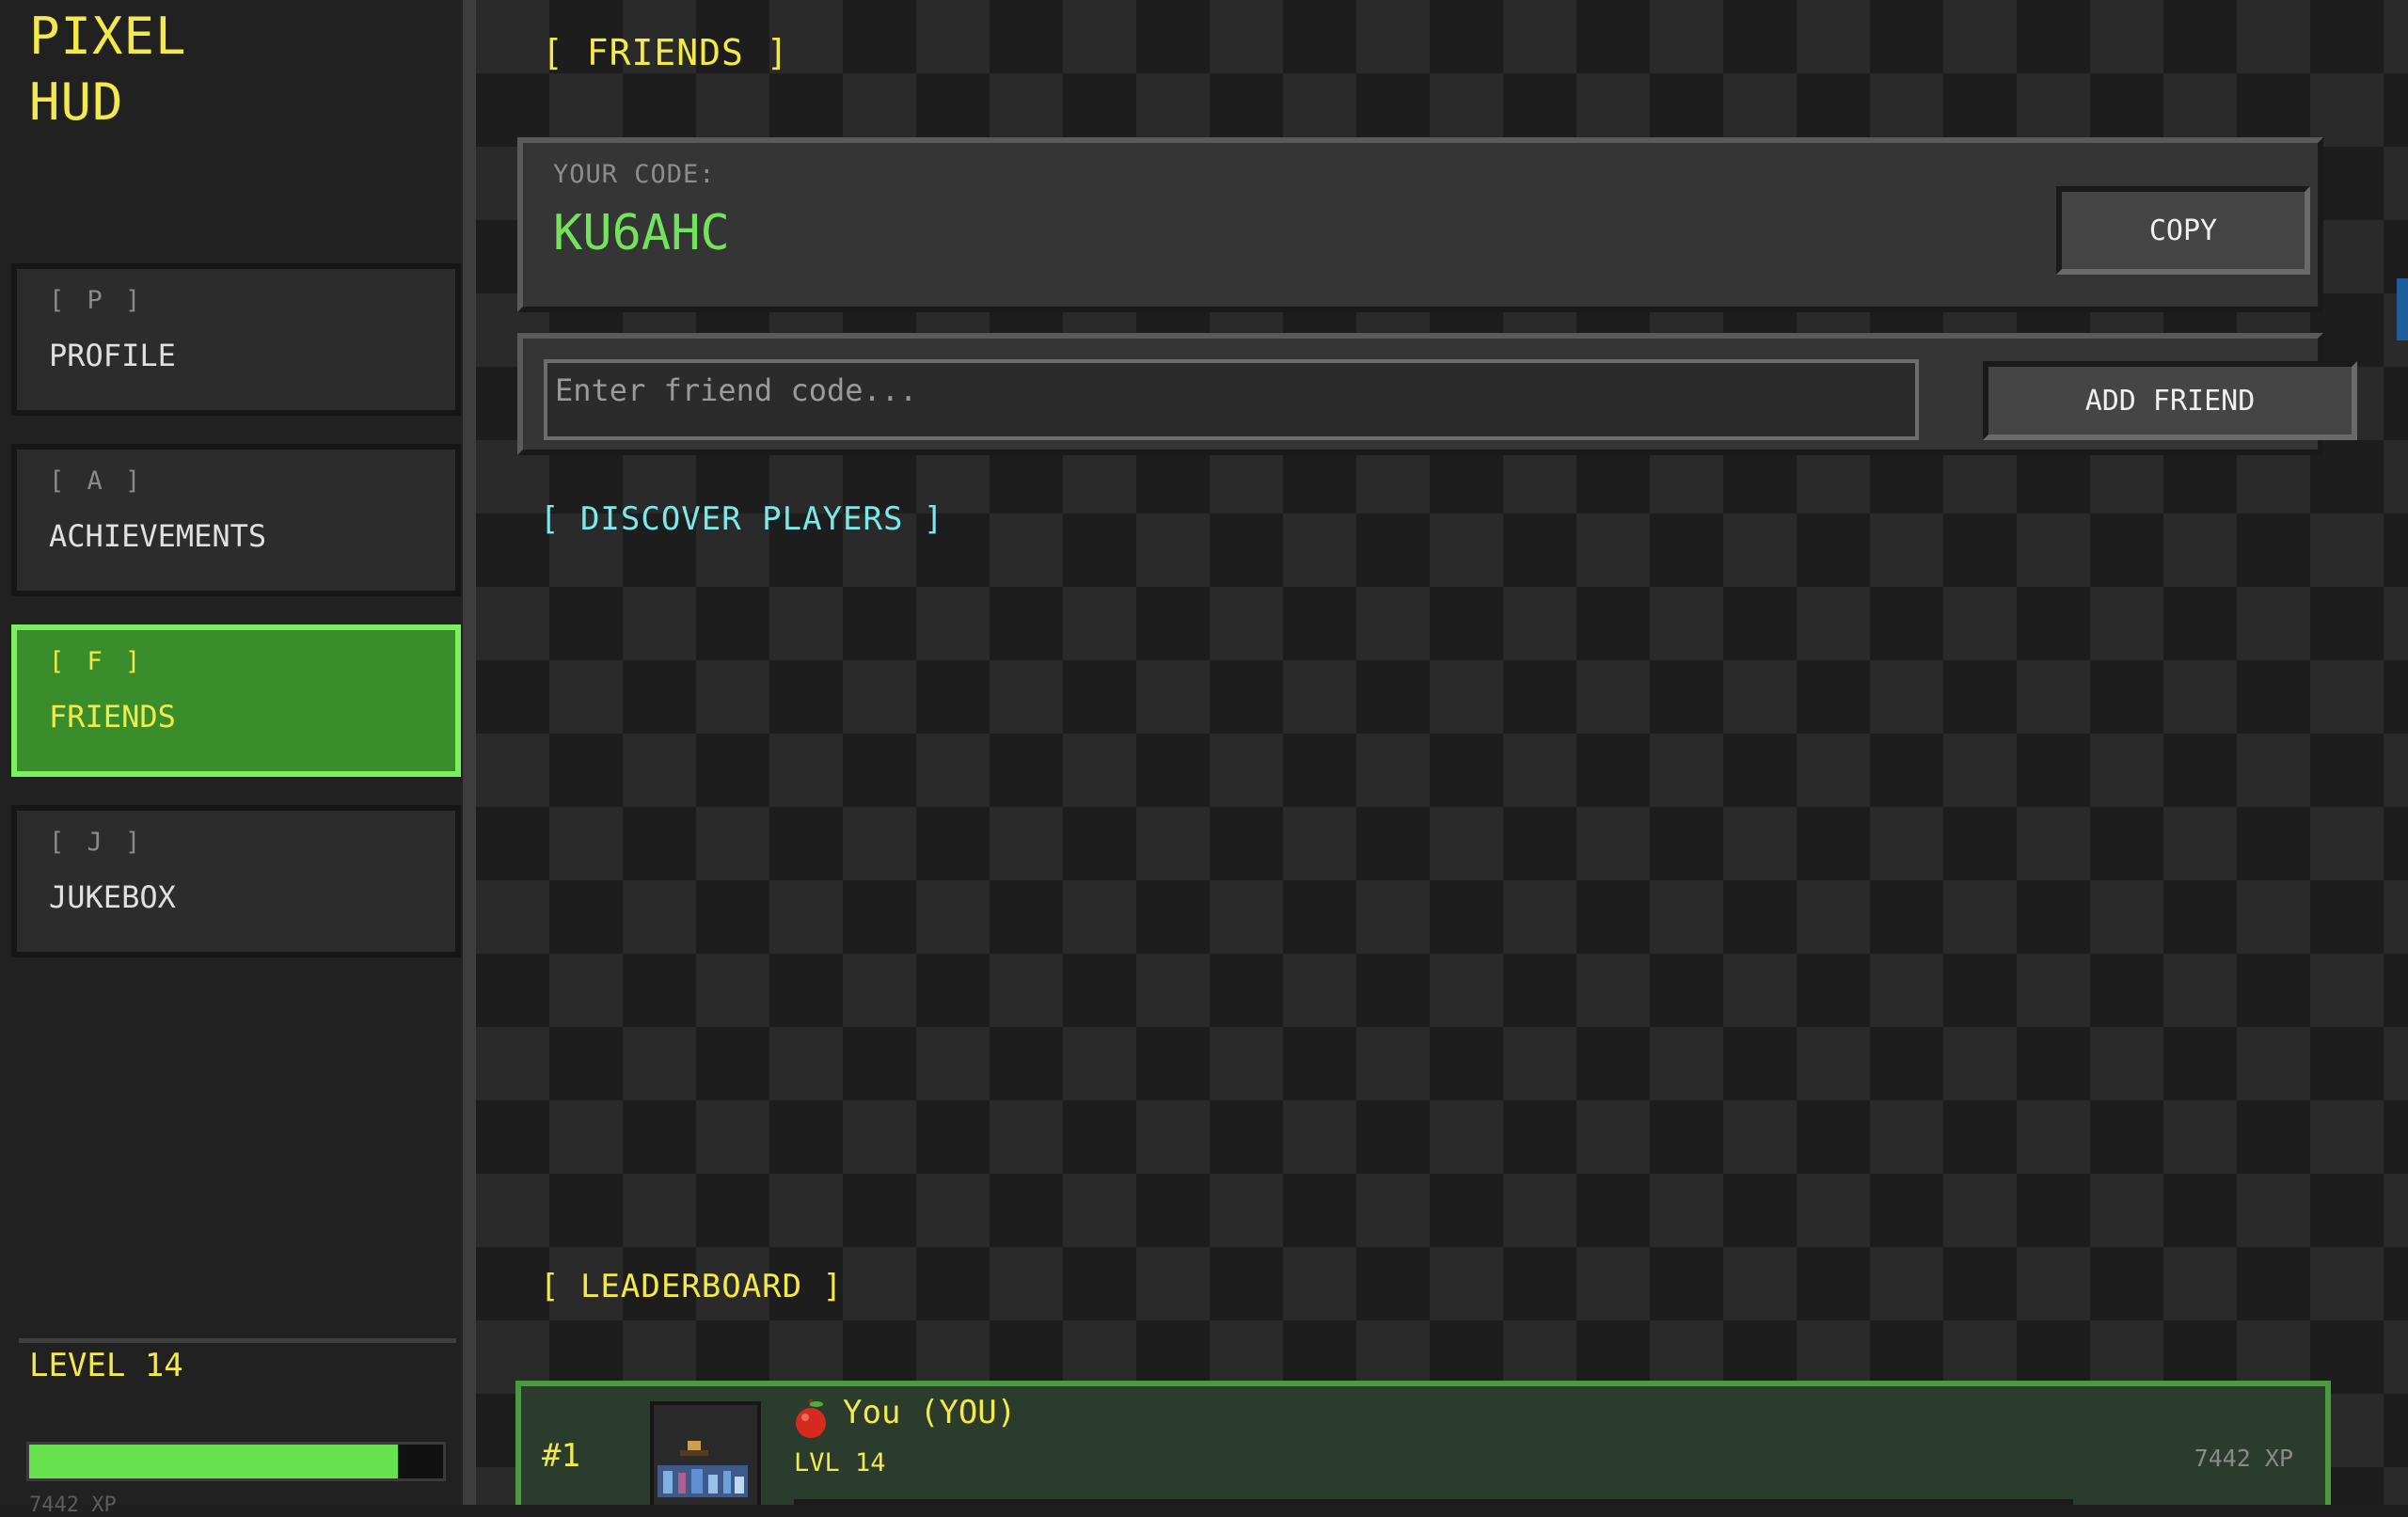  What do you see at coordinates (2183, 230) in the screenshot?
I see `copy-code-button: COPY` at bounding box center [2183, 230].